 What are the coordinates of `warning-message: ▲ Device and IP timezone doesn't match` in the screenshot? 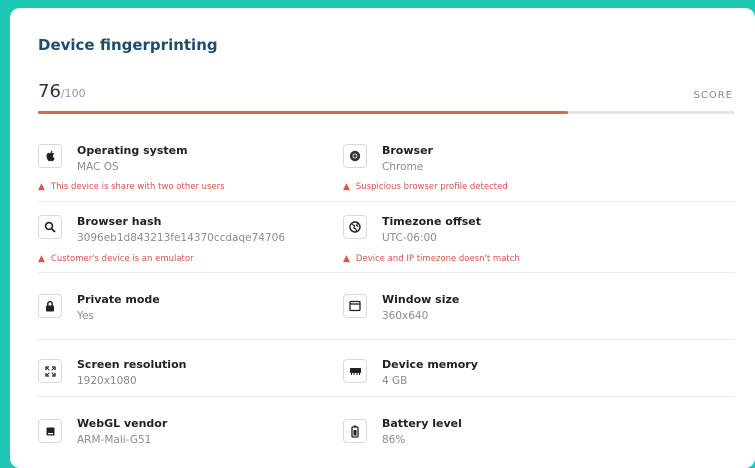 It's located at (431, 259).